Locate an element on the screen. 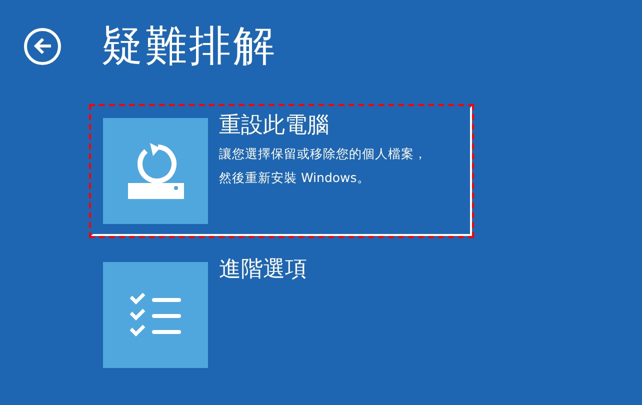  option-description: 讓您選擇保留或移除您的個人檔案， is located at coordinates (323, 154).